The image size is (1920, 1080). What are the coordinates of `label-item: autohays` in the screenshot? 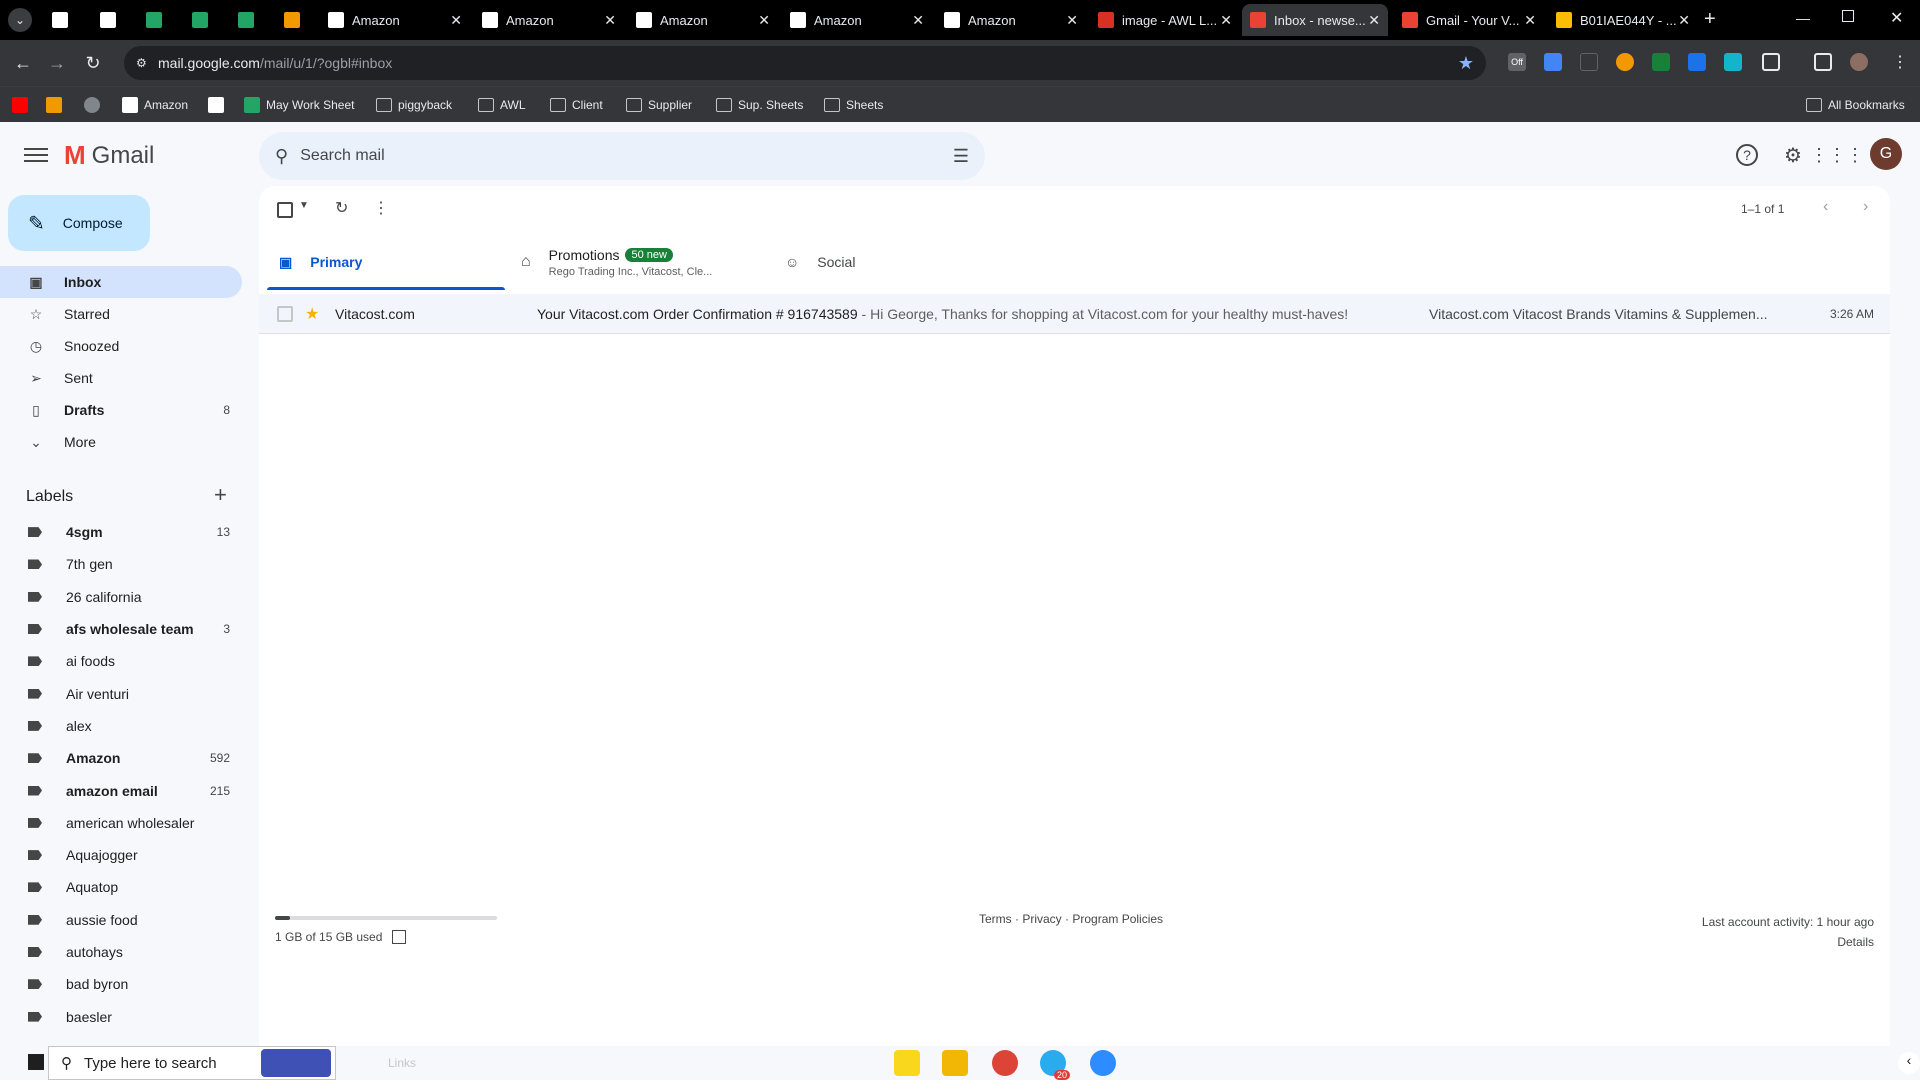 It's located at (121, 952).